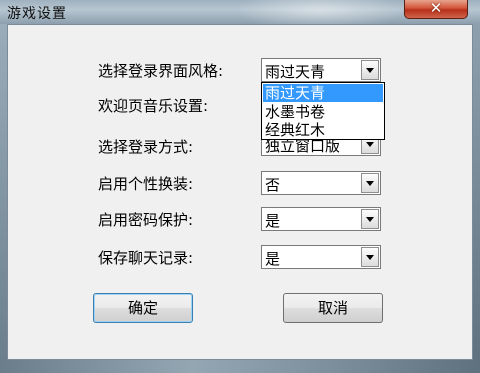  I want to click on login-style-value: 雨过天青, so click(295, 72).